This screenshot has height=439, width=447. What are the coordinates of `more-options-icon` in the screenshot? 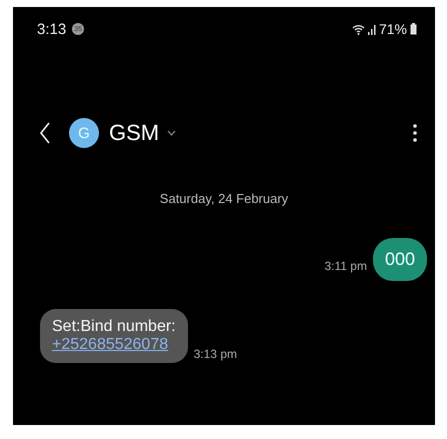 It's located at (415, 133).